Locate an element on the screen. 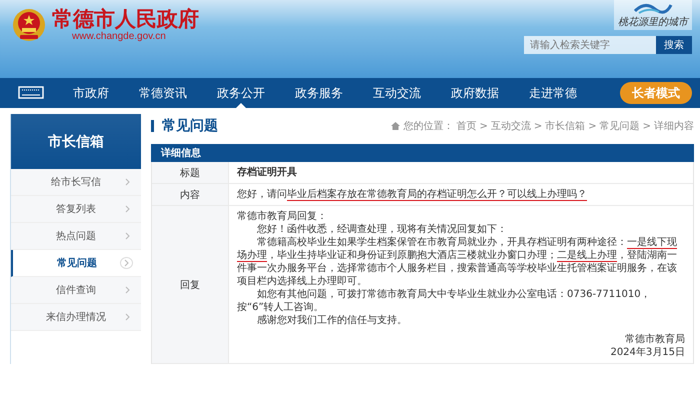 The width and height of the screenshot is (700, 400). emblem-icon is located at coordinates (29, 25).